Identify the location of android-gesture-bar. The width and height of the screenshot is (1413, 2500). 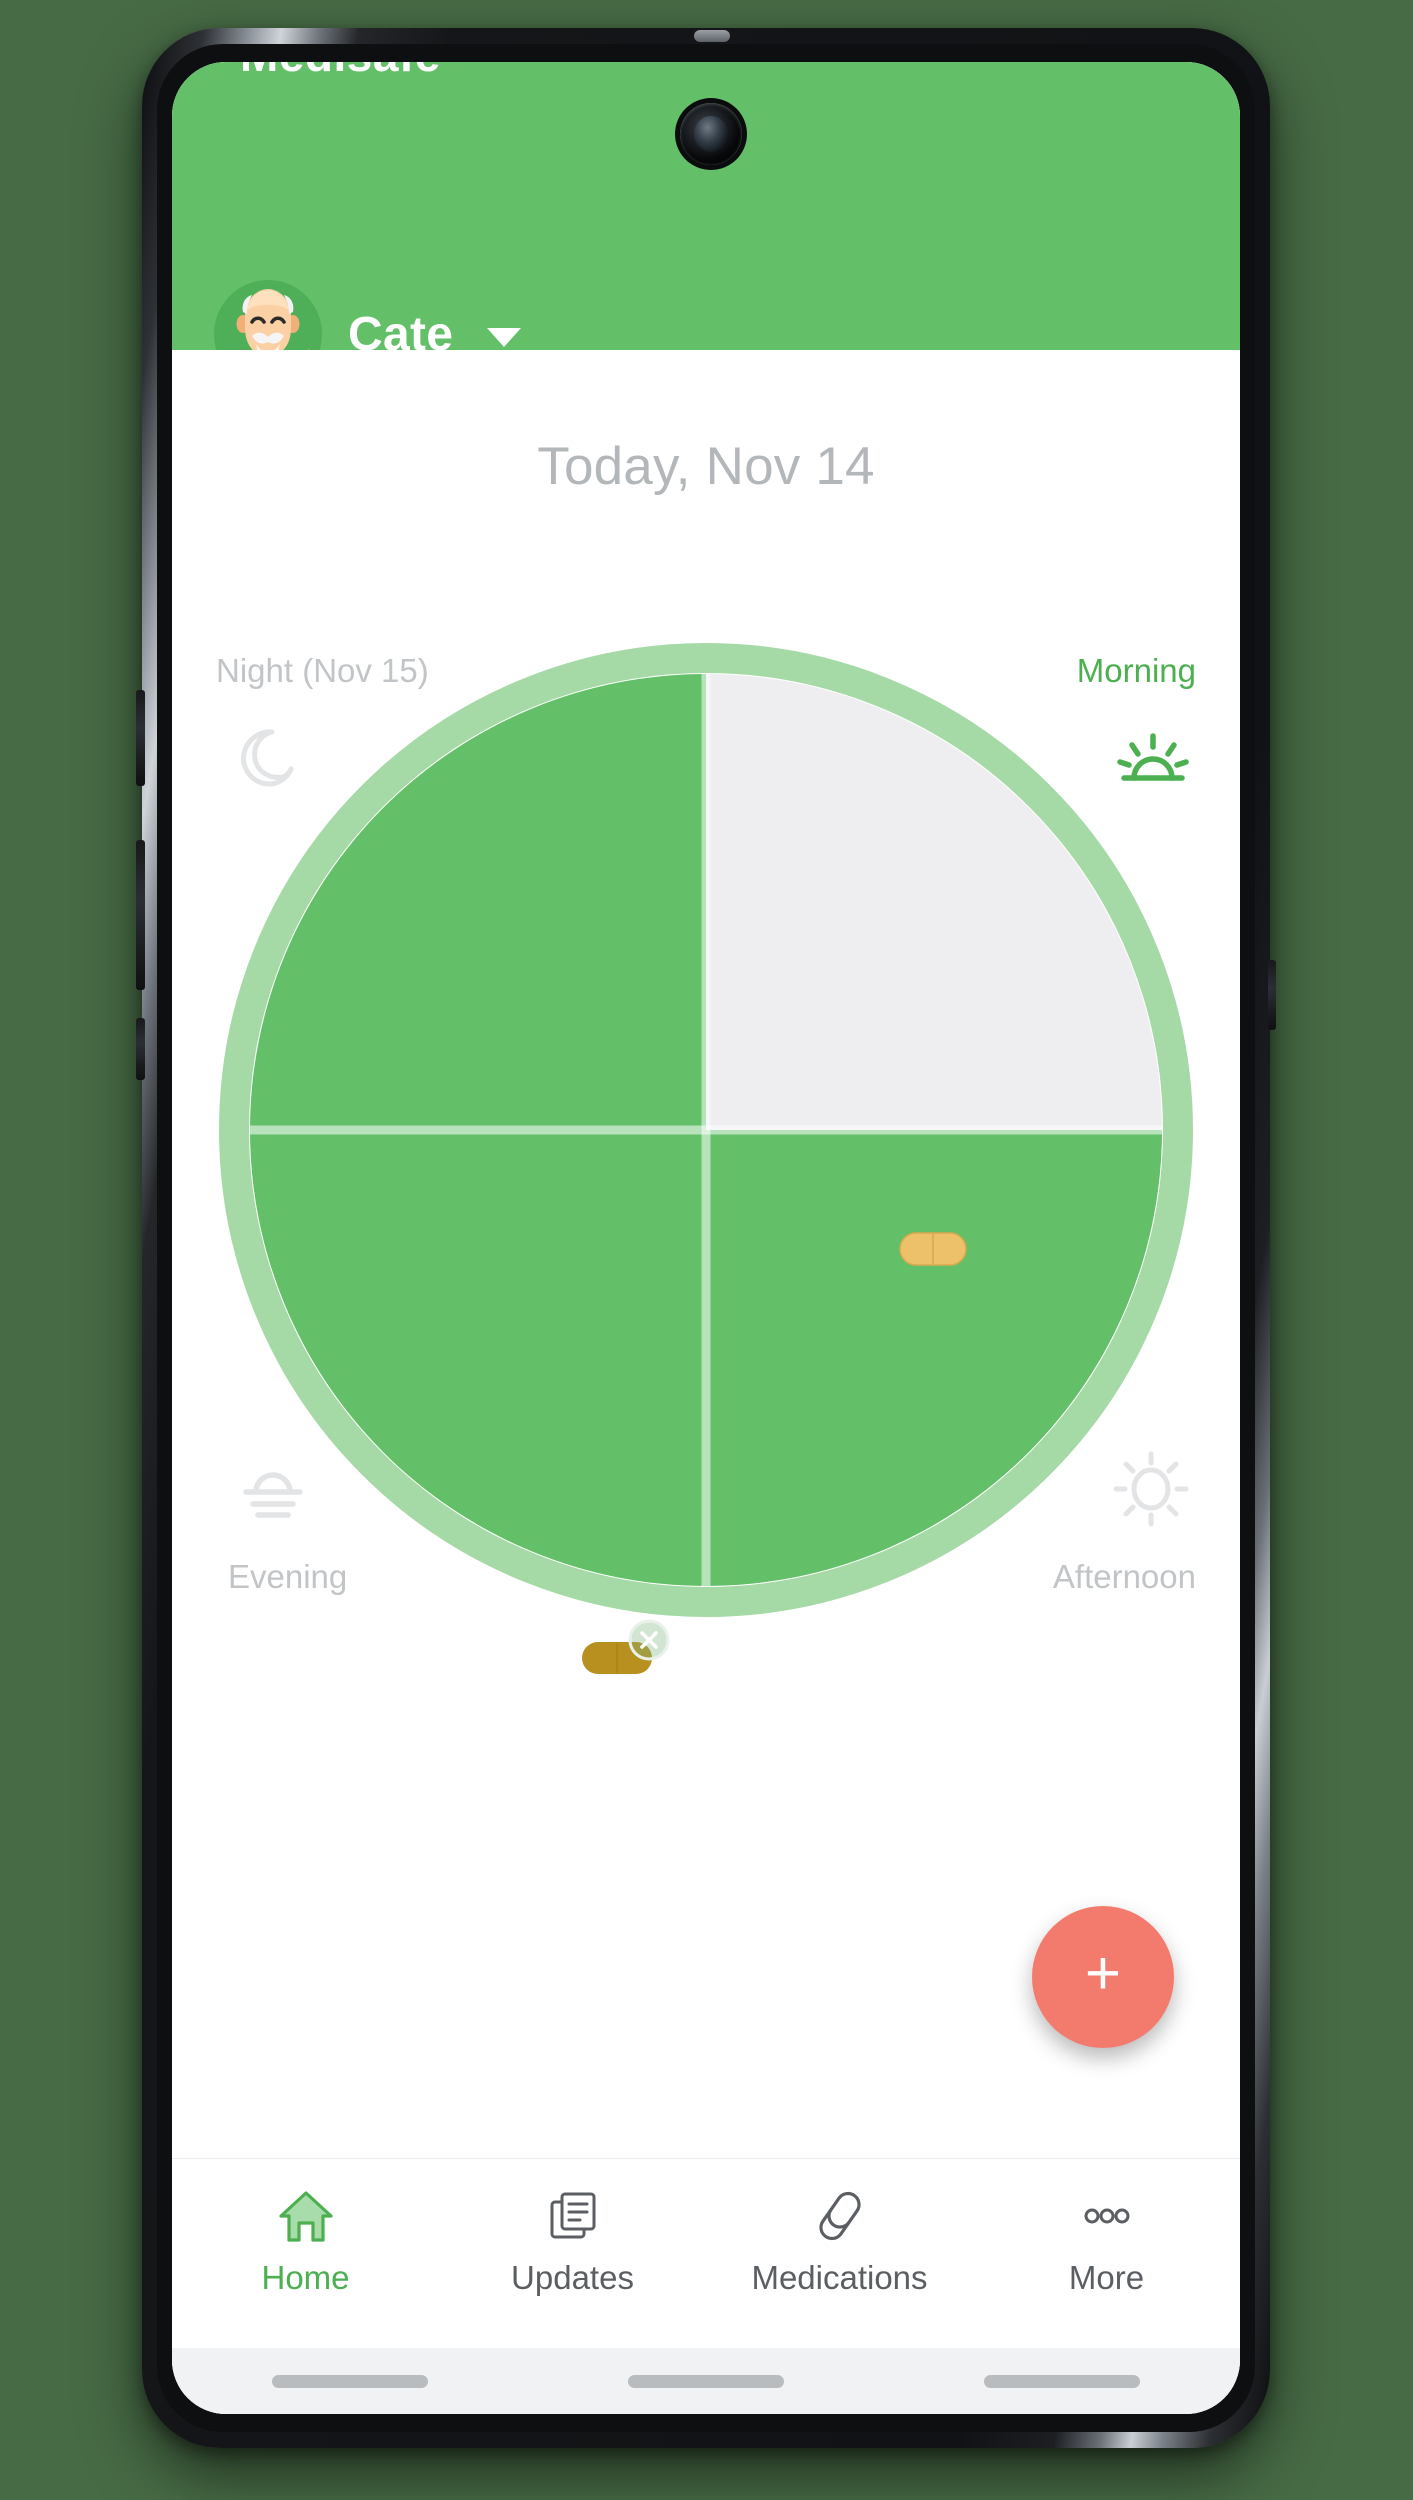
(706, 2381).